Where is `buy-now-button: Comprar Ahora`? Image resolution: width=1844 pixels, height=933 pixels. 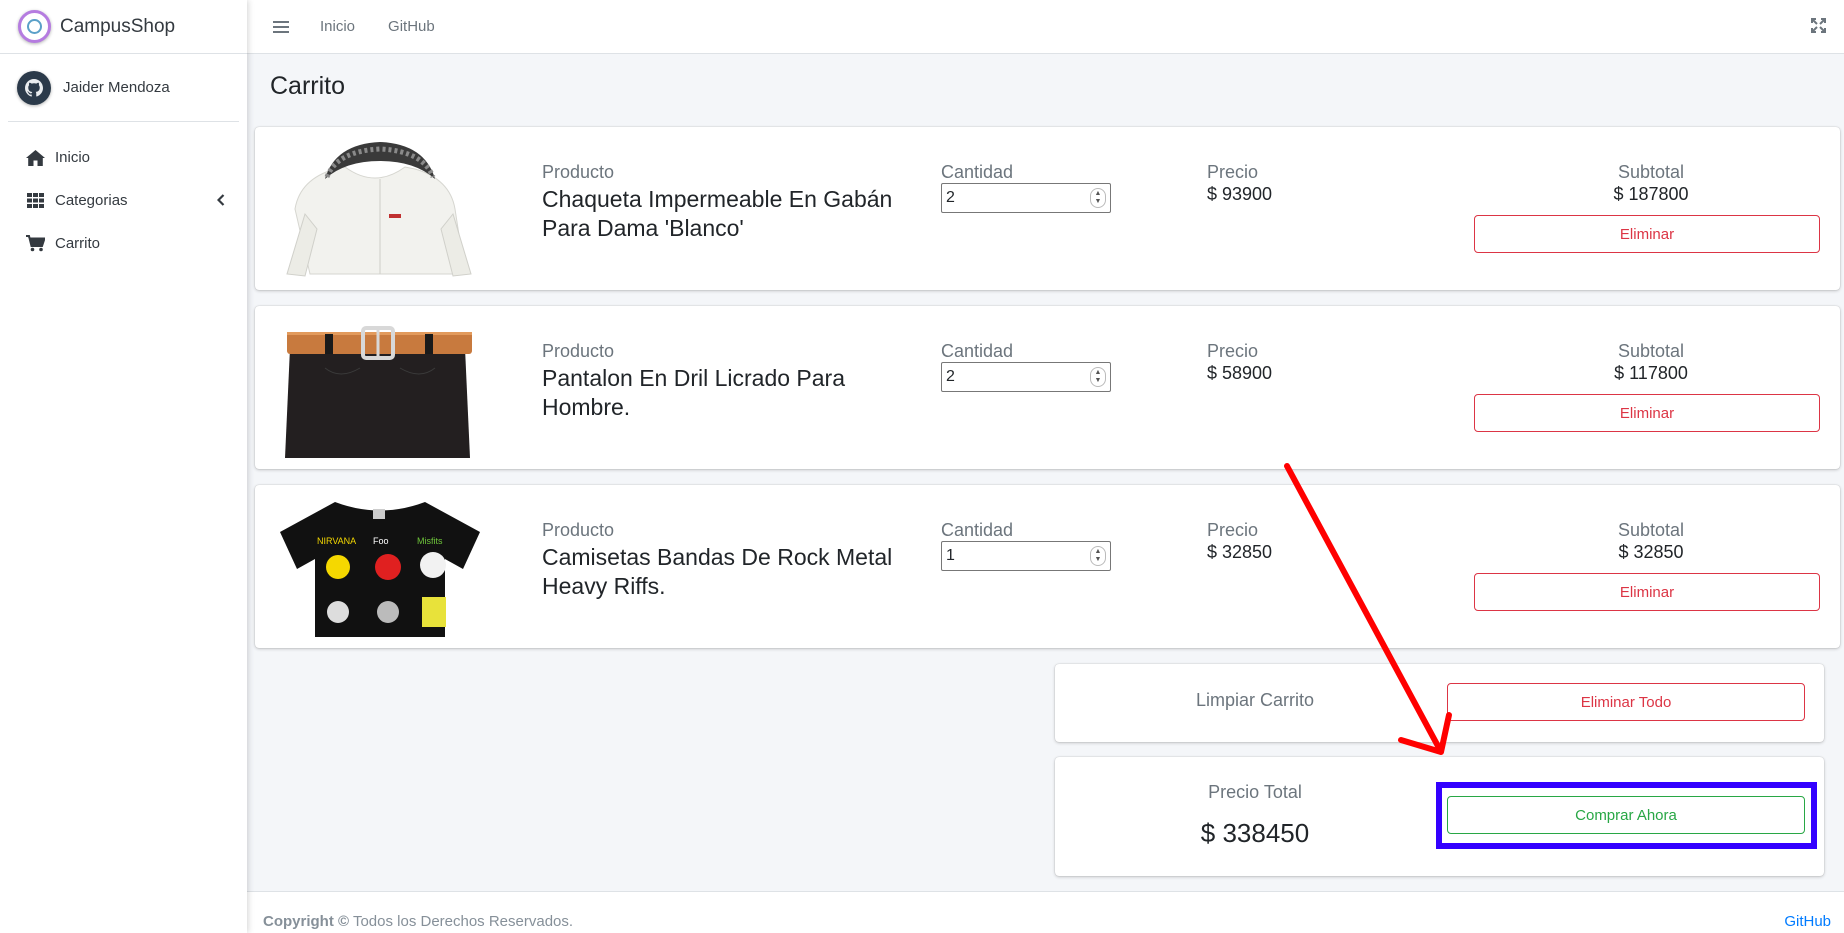 buy-now-button: Comprar Ahora is located at coordinates (1626, 815).